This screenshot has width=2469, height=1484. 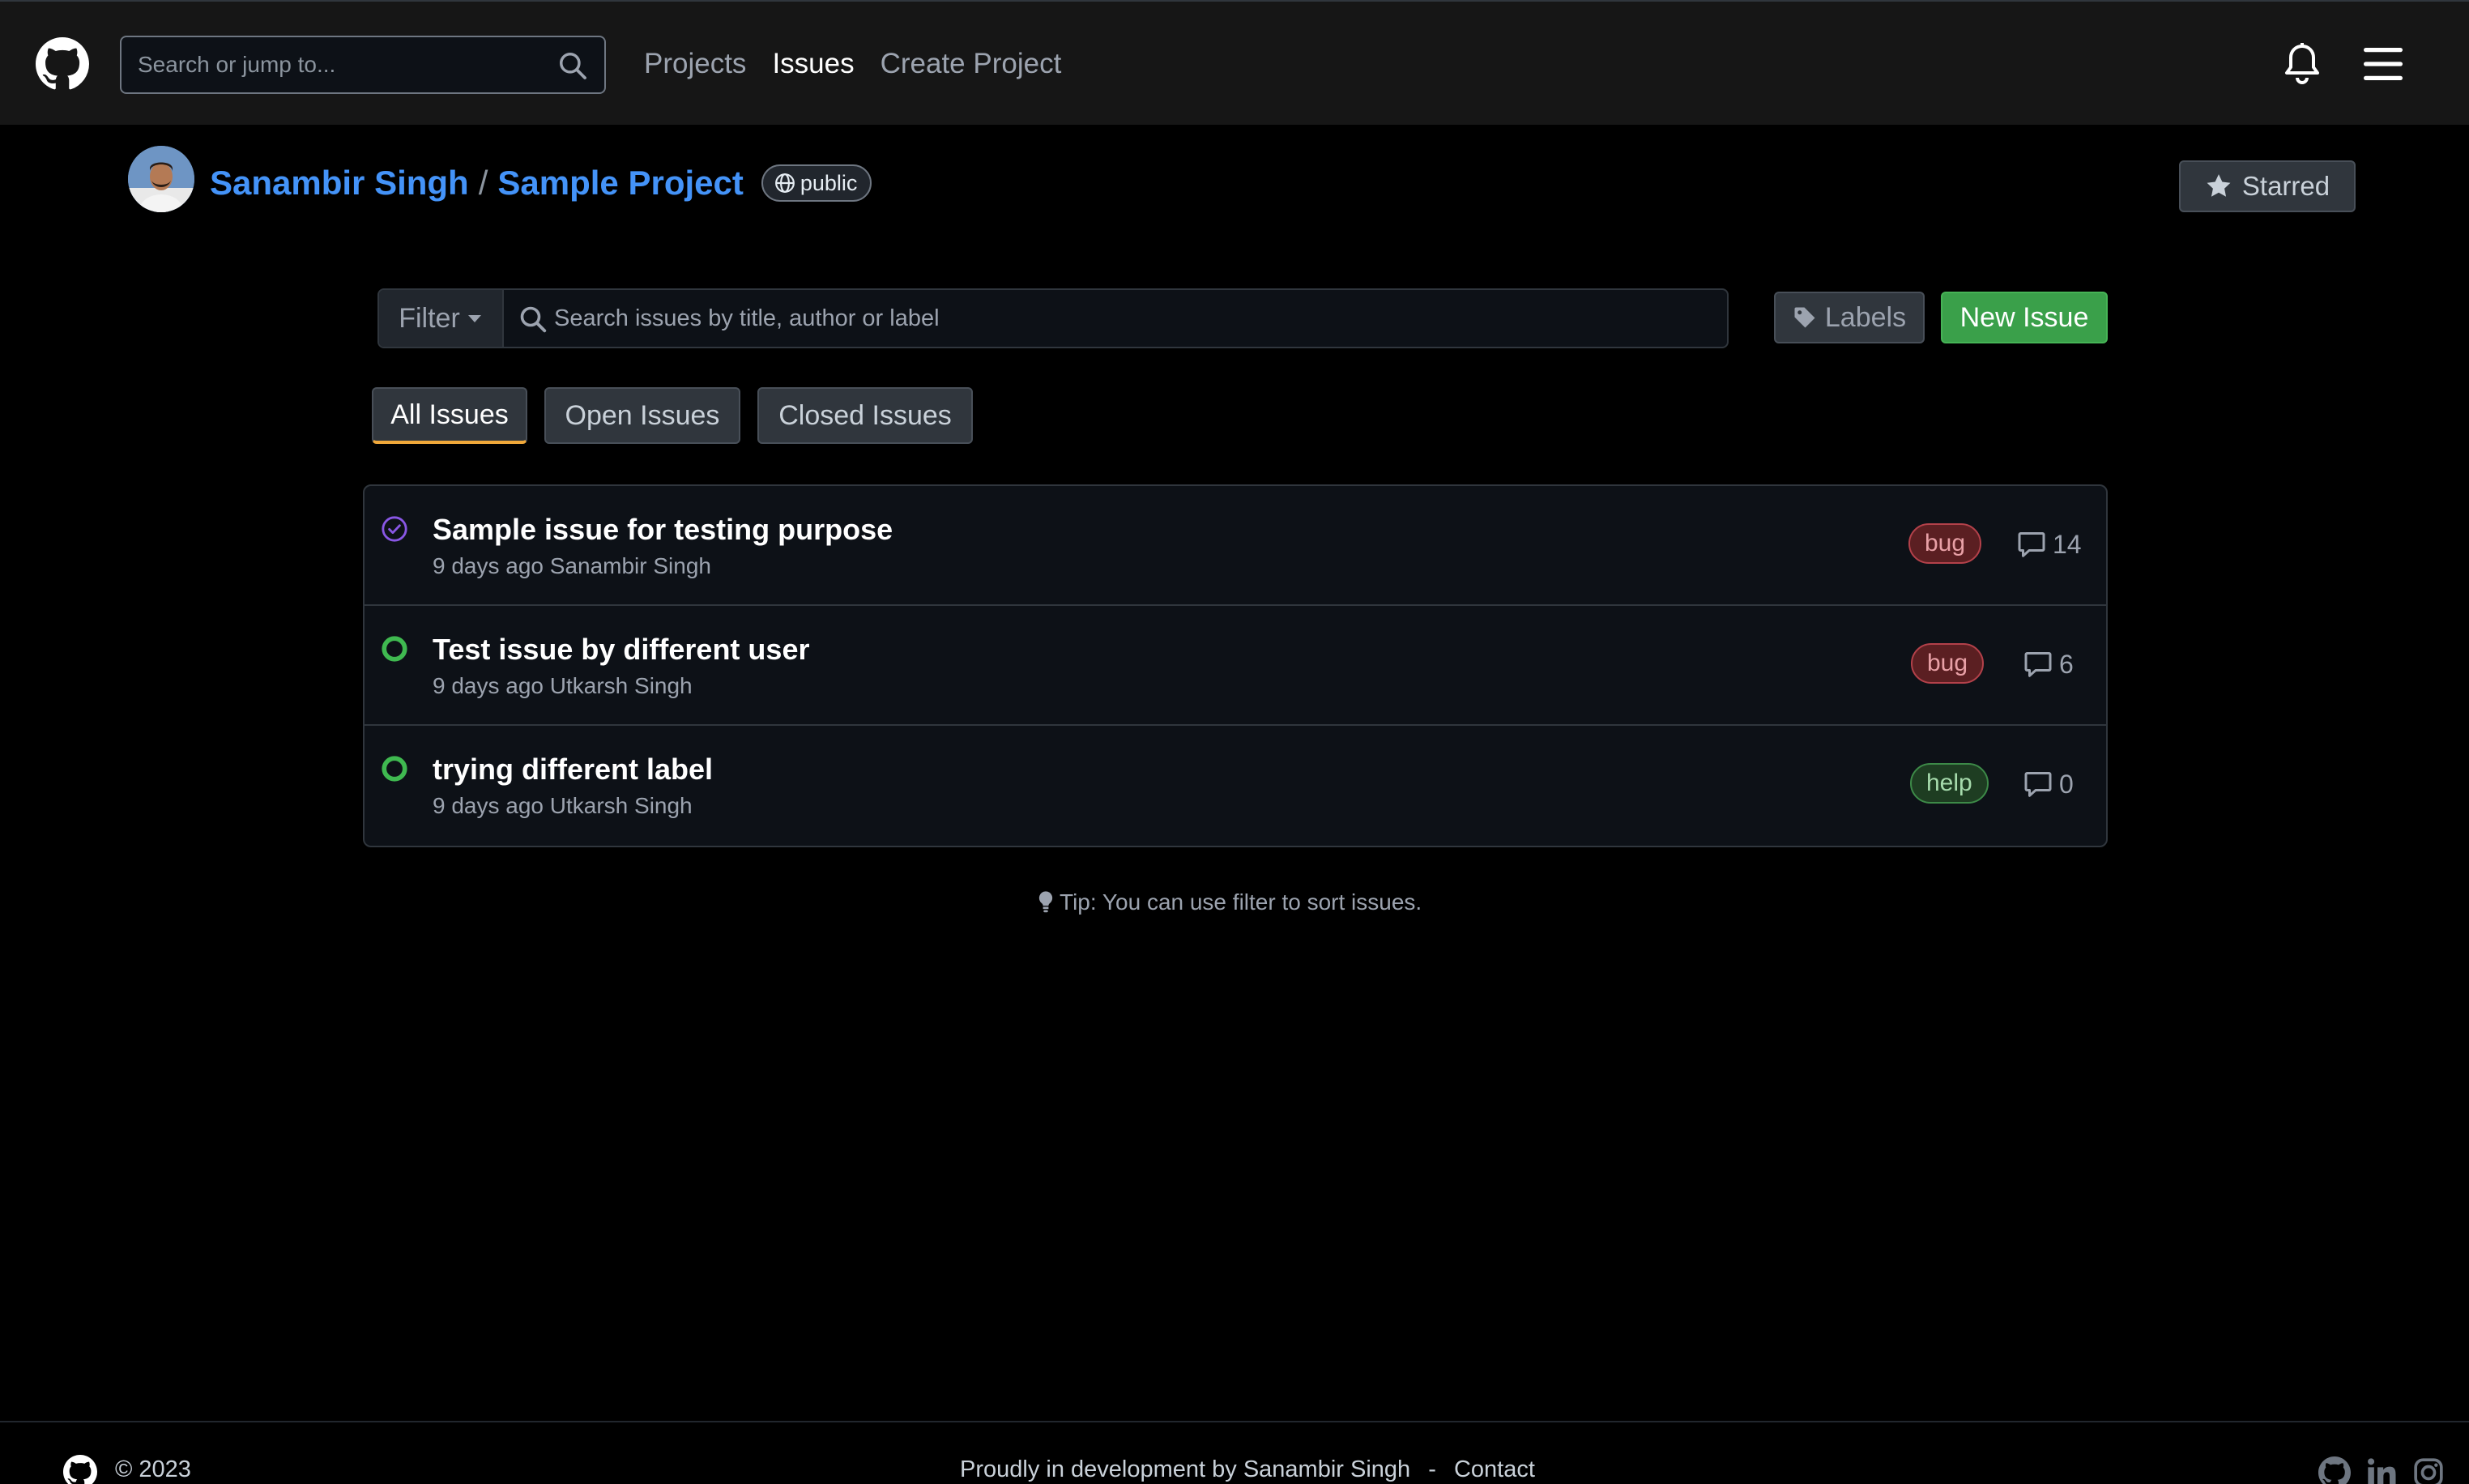 I want to click on starred-label: Starred, so click(x=2286, y=186).